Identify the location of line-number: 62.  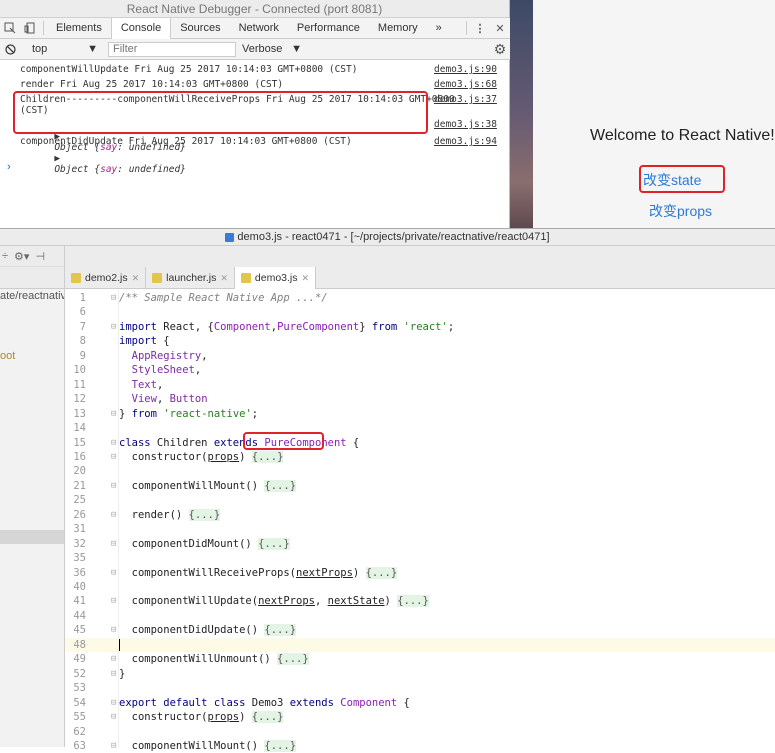
(79, 731).